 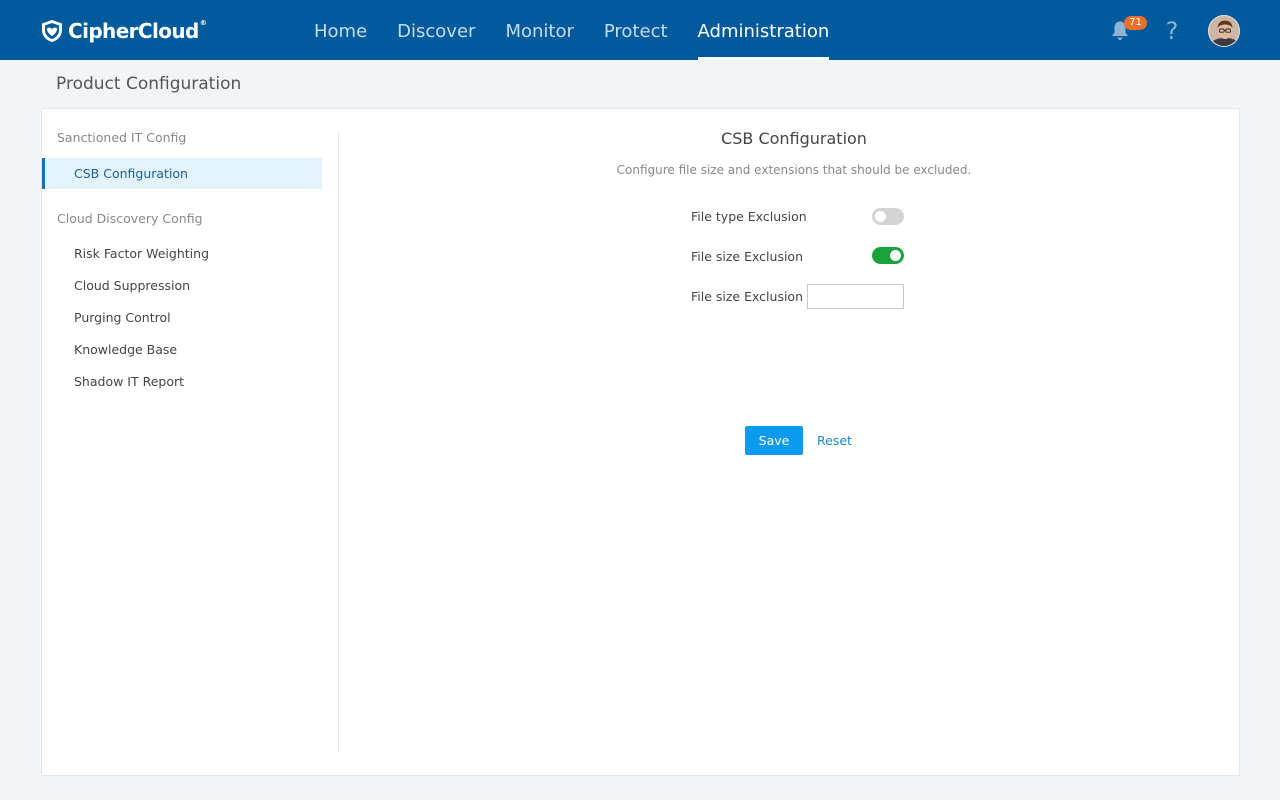 I want to click on file-size-exclusion-input, so click(x=855, y=296).